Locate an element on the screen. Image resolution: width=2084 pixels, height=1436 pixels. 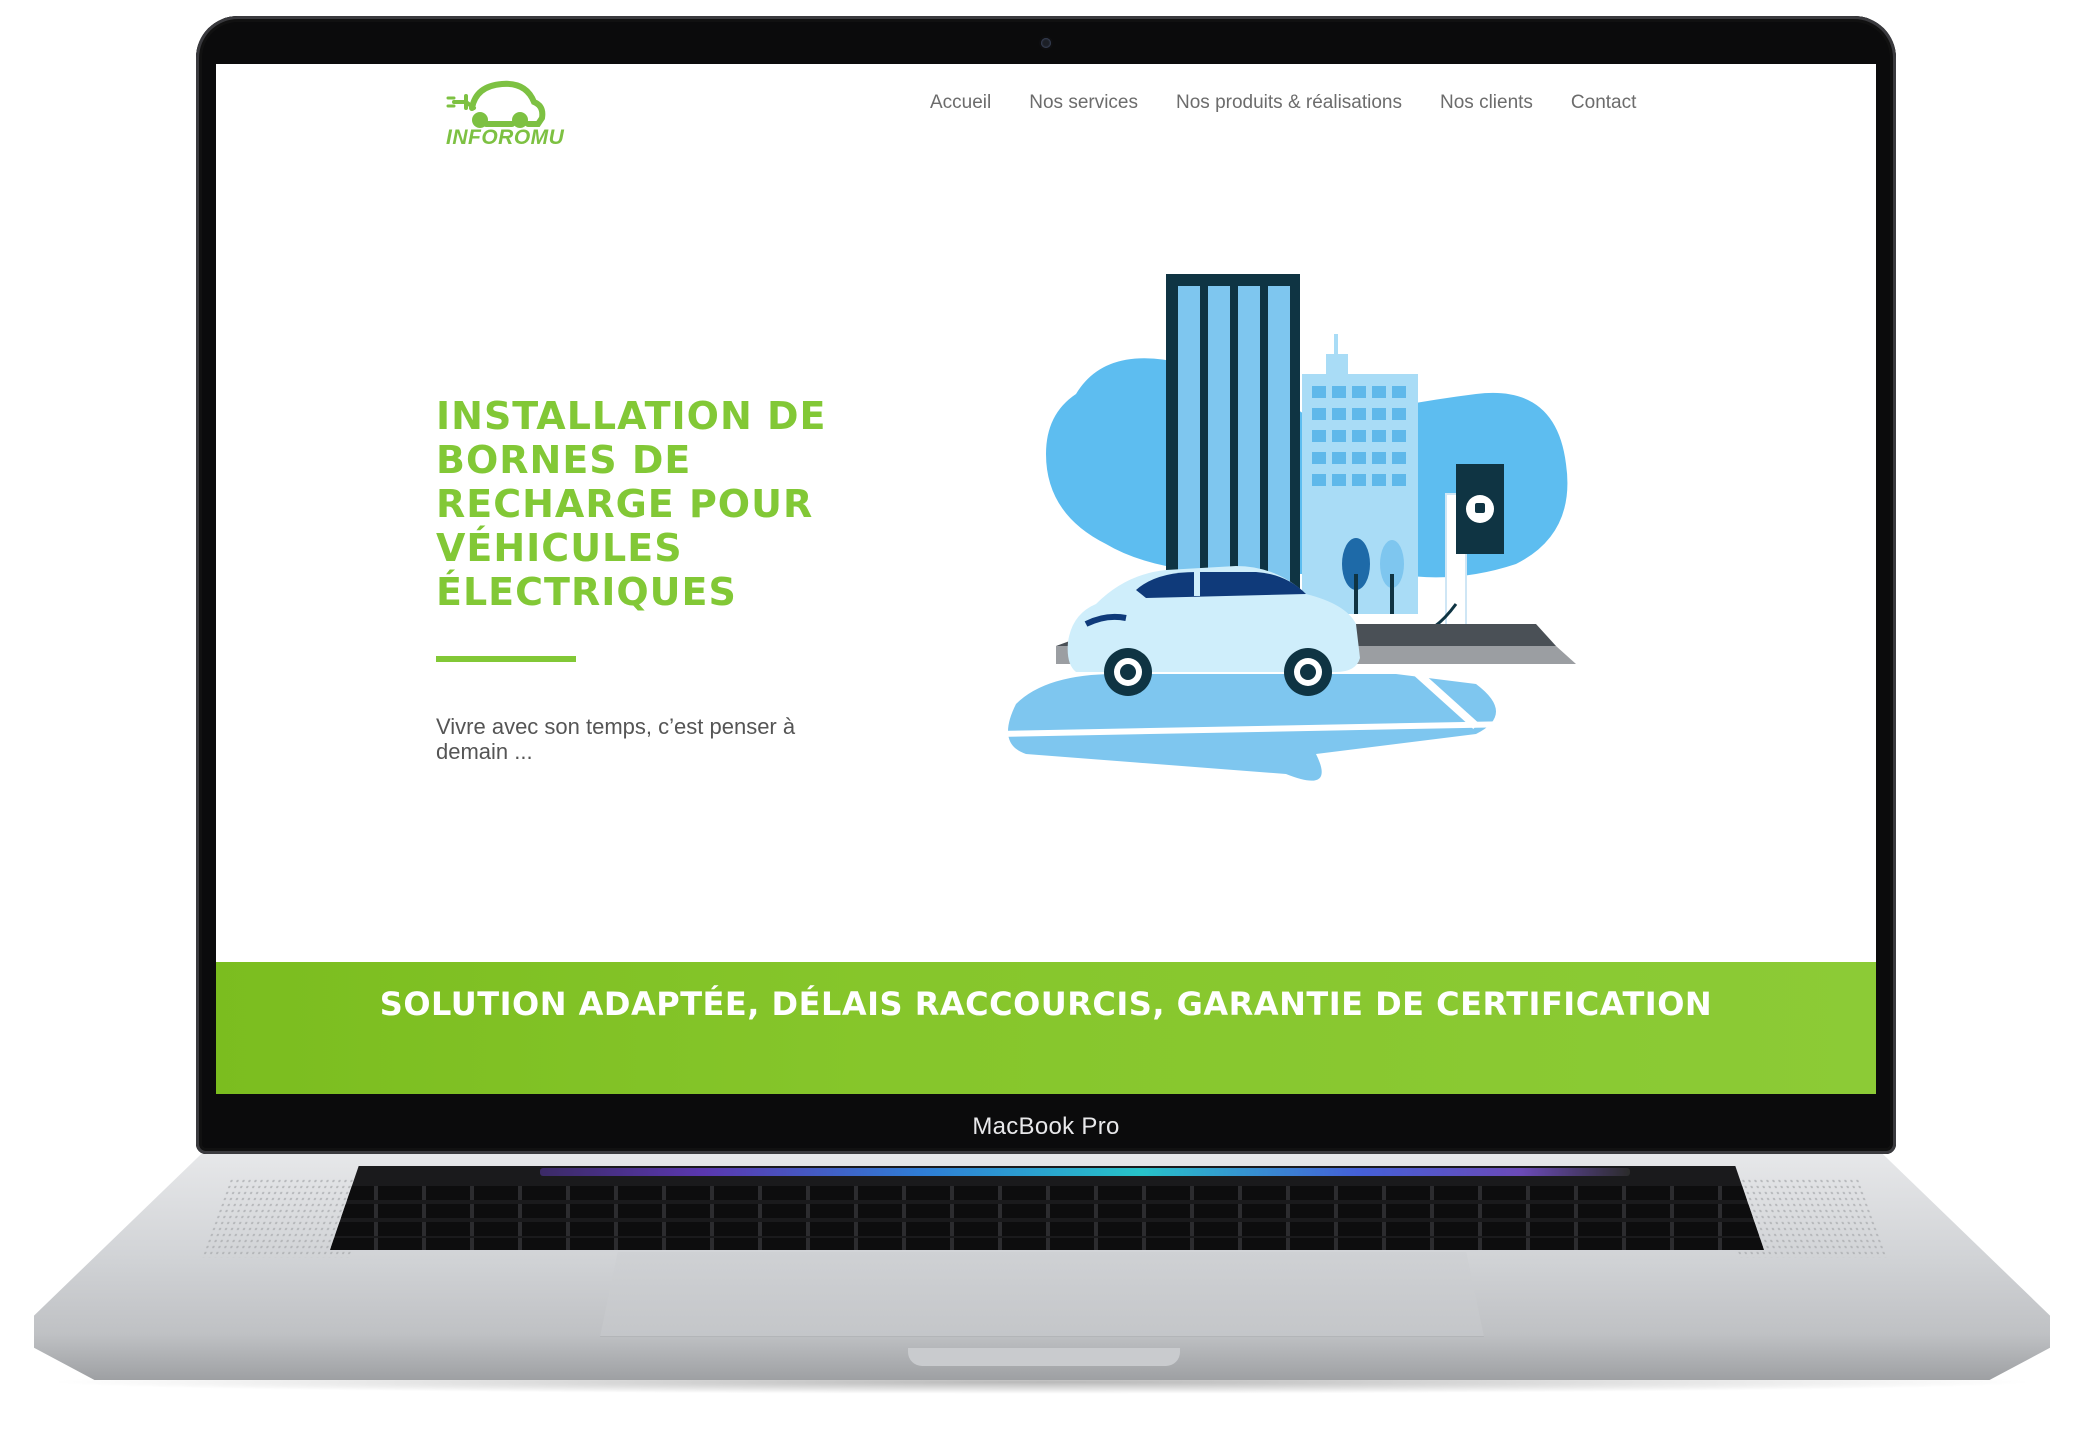
hero-divider is located at coordinates (506, 659).